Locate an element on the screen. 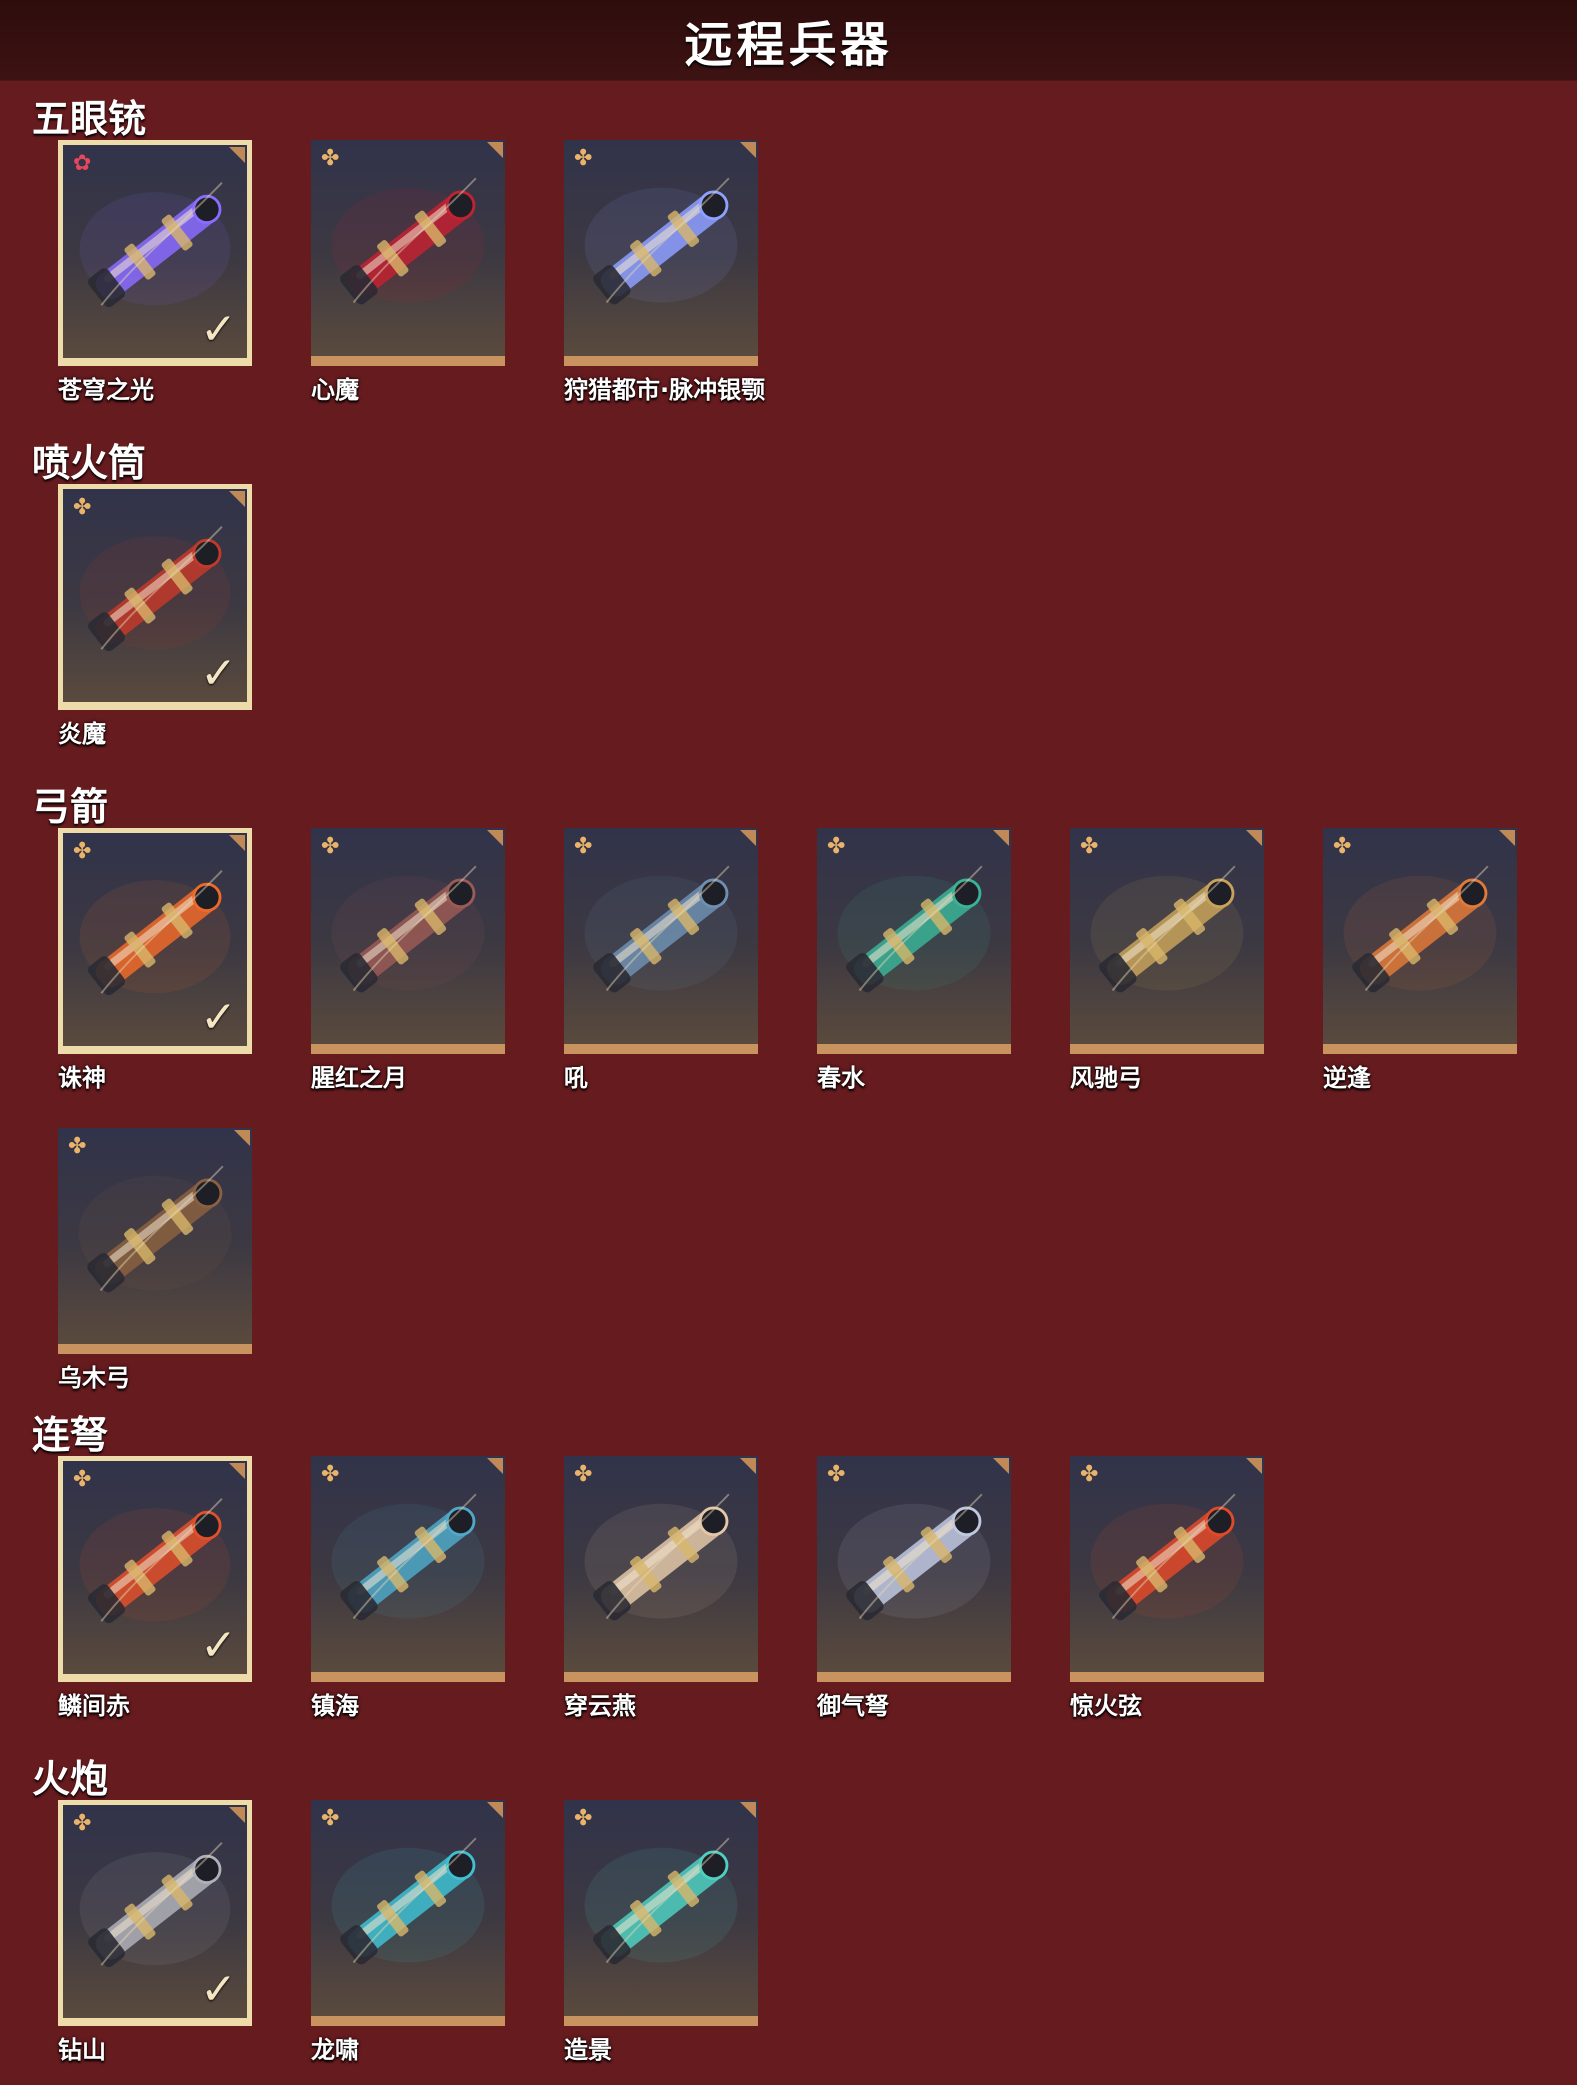  weapon-item: ✤ 惊火弦 is located at coordinates (1167, 1588).